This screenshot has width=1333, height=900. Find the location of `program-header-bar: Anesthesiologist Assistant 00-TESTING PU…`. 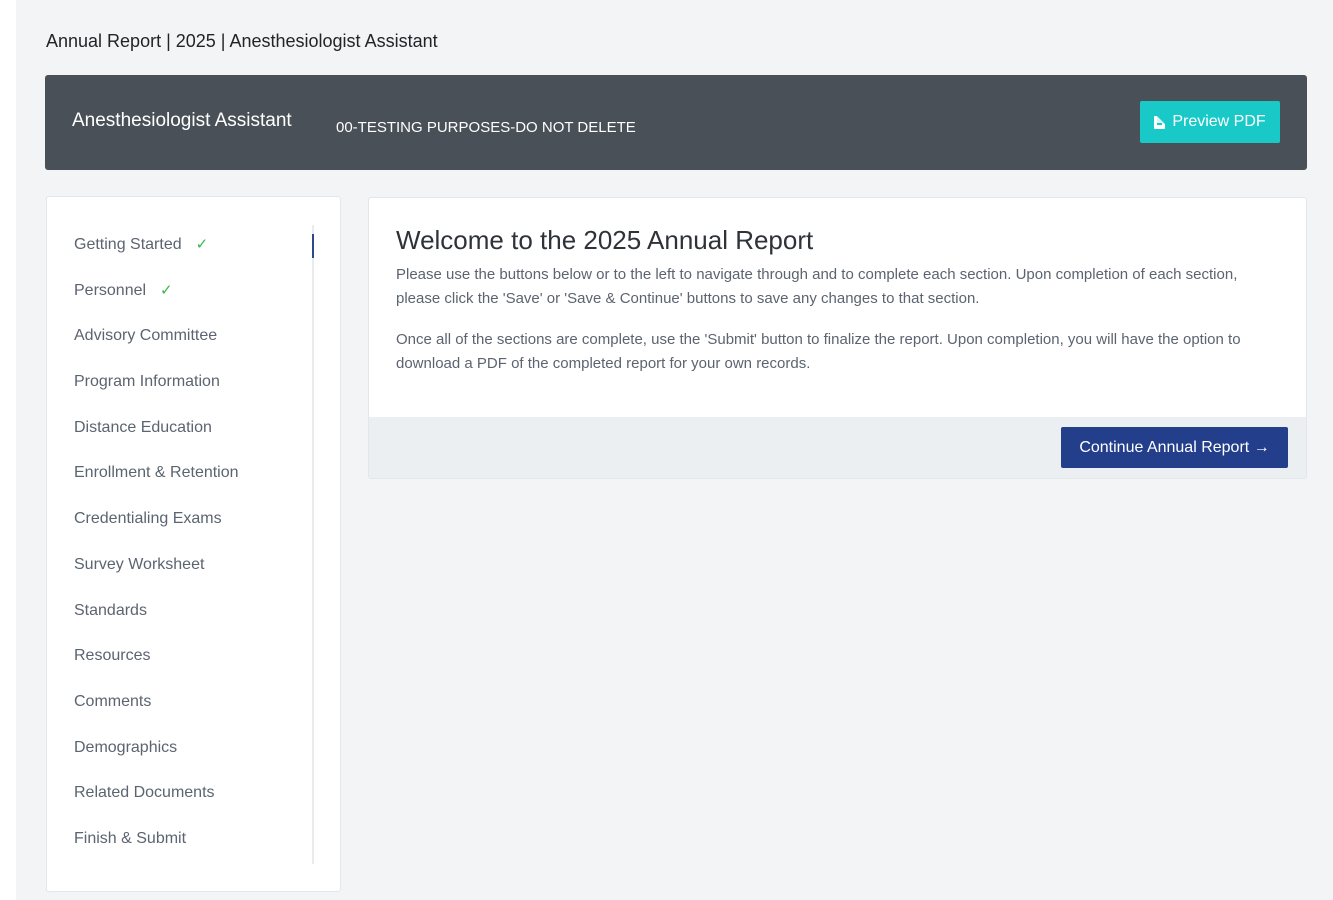

program-header-bar: Anesthesiologist Assistant 00-TESTING PU… is located at coordinates (676, 122).